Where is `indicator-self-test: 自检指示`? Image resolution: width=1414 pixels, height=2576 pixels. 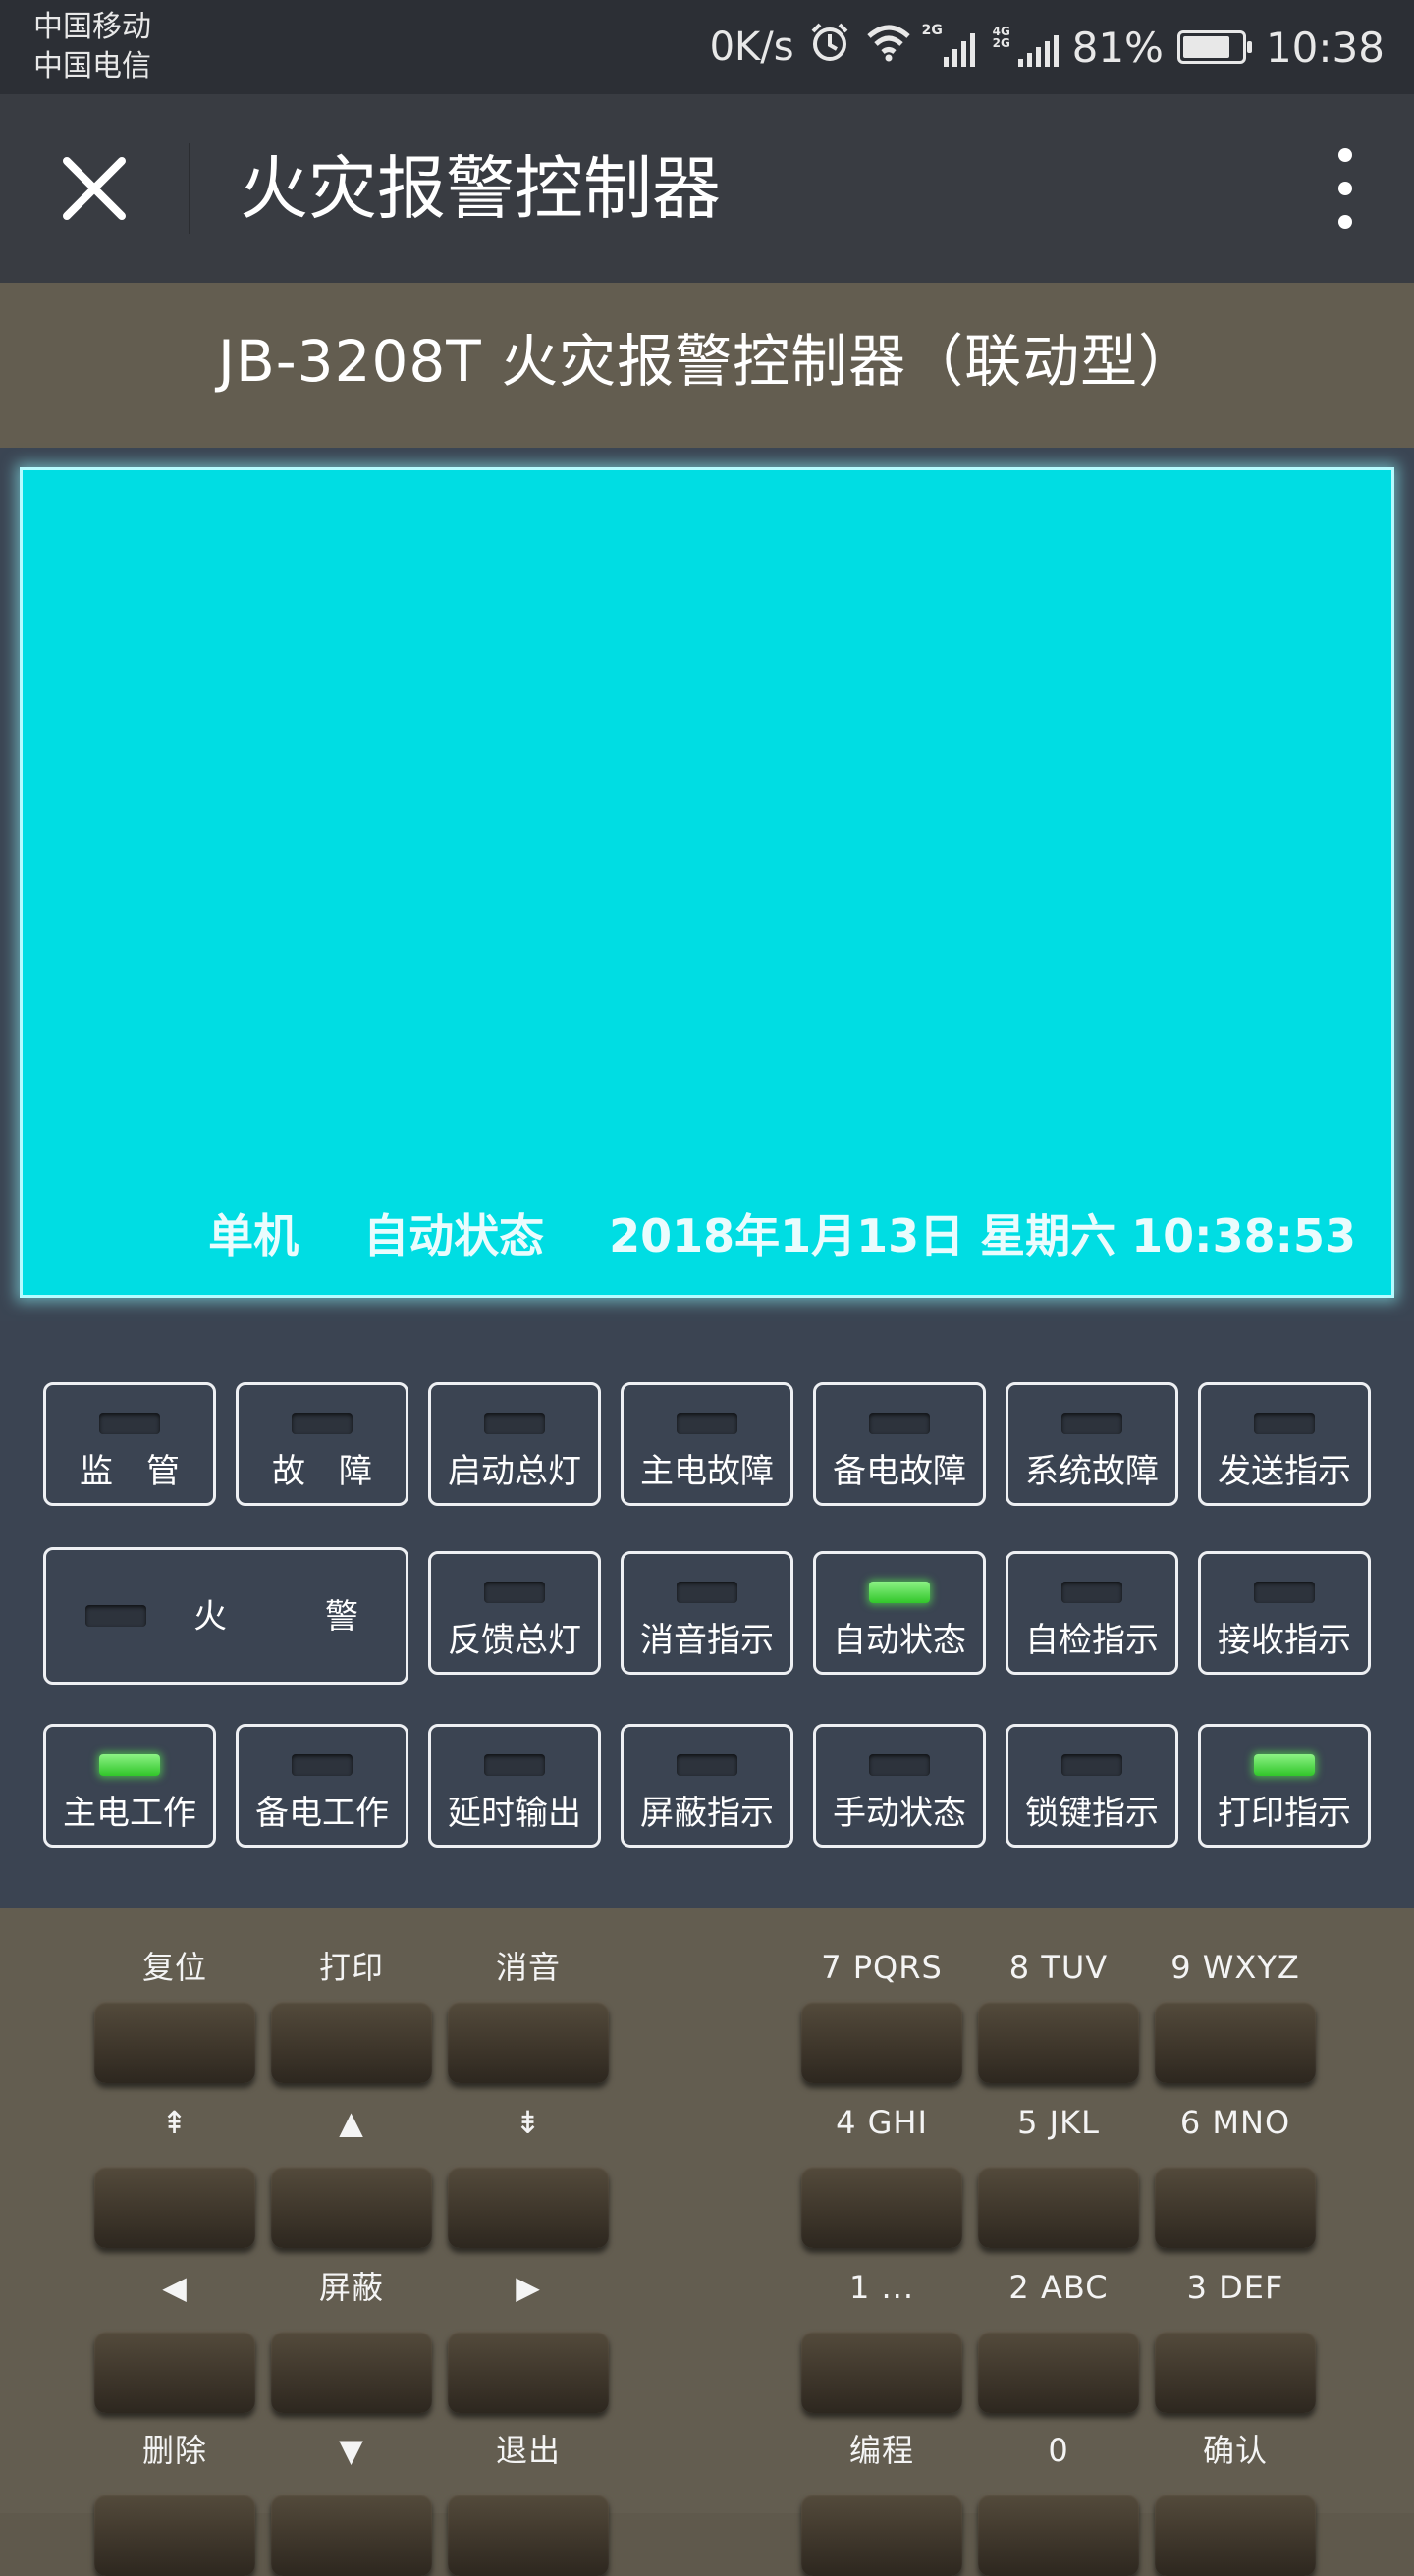 indicator-self-test: 自检指示 is located at coordinates (1092, 1613).